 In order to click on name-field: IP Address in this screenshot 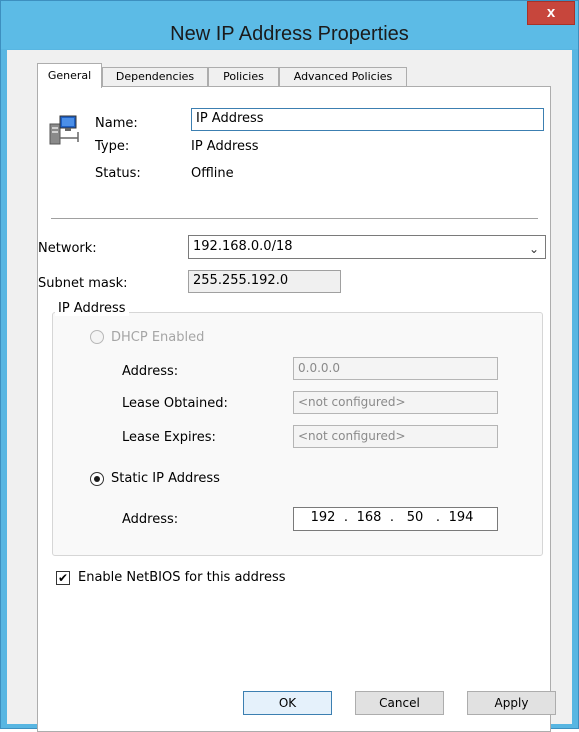, I will do `click(367, 119)`.